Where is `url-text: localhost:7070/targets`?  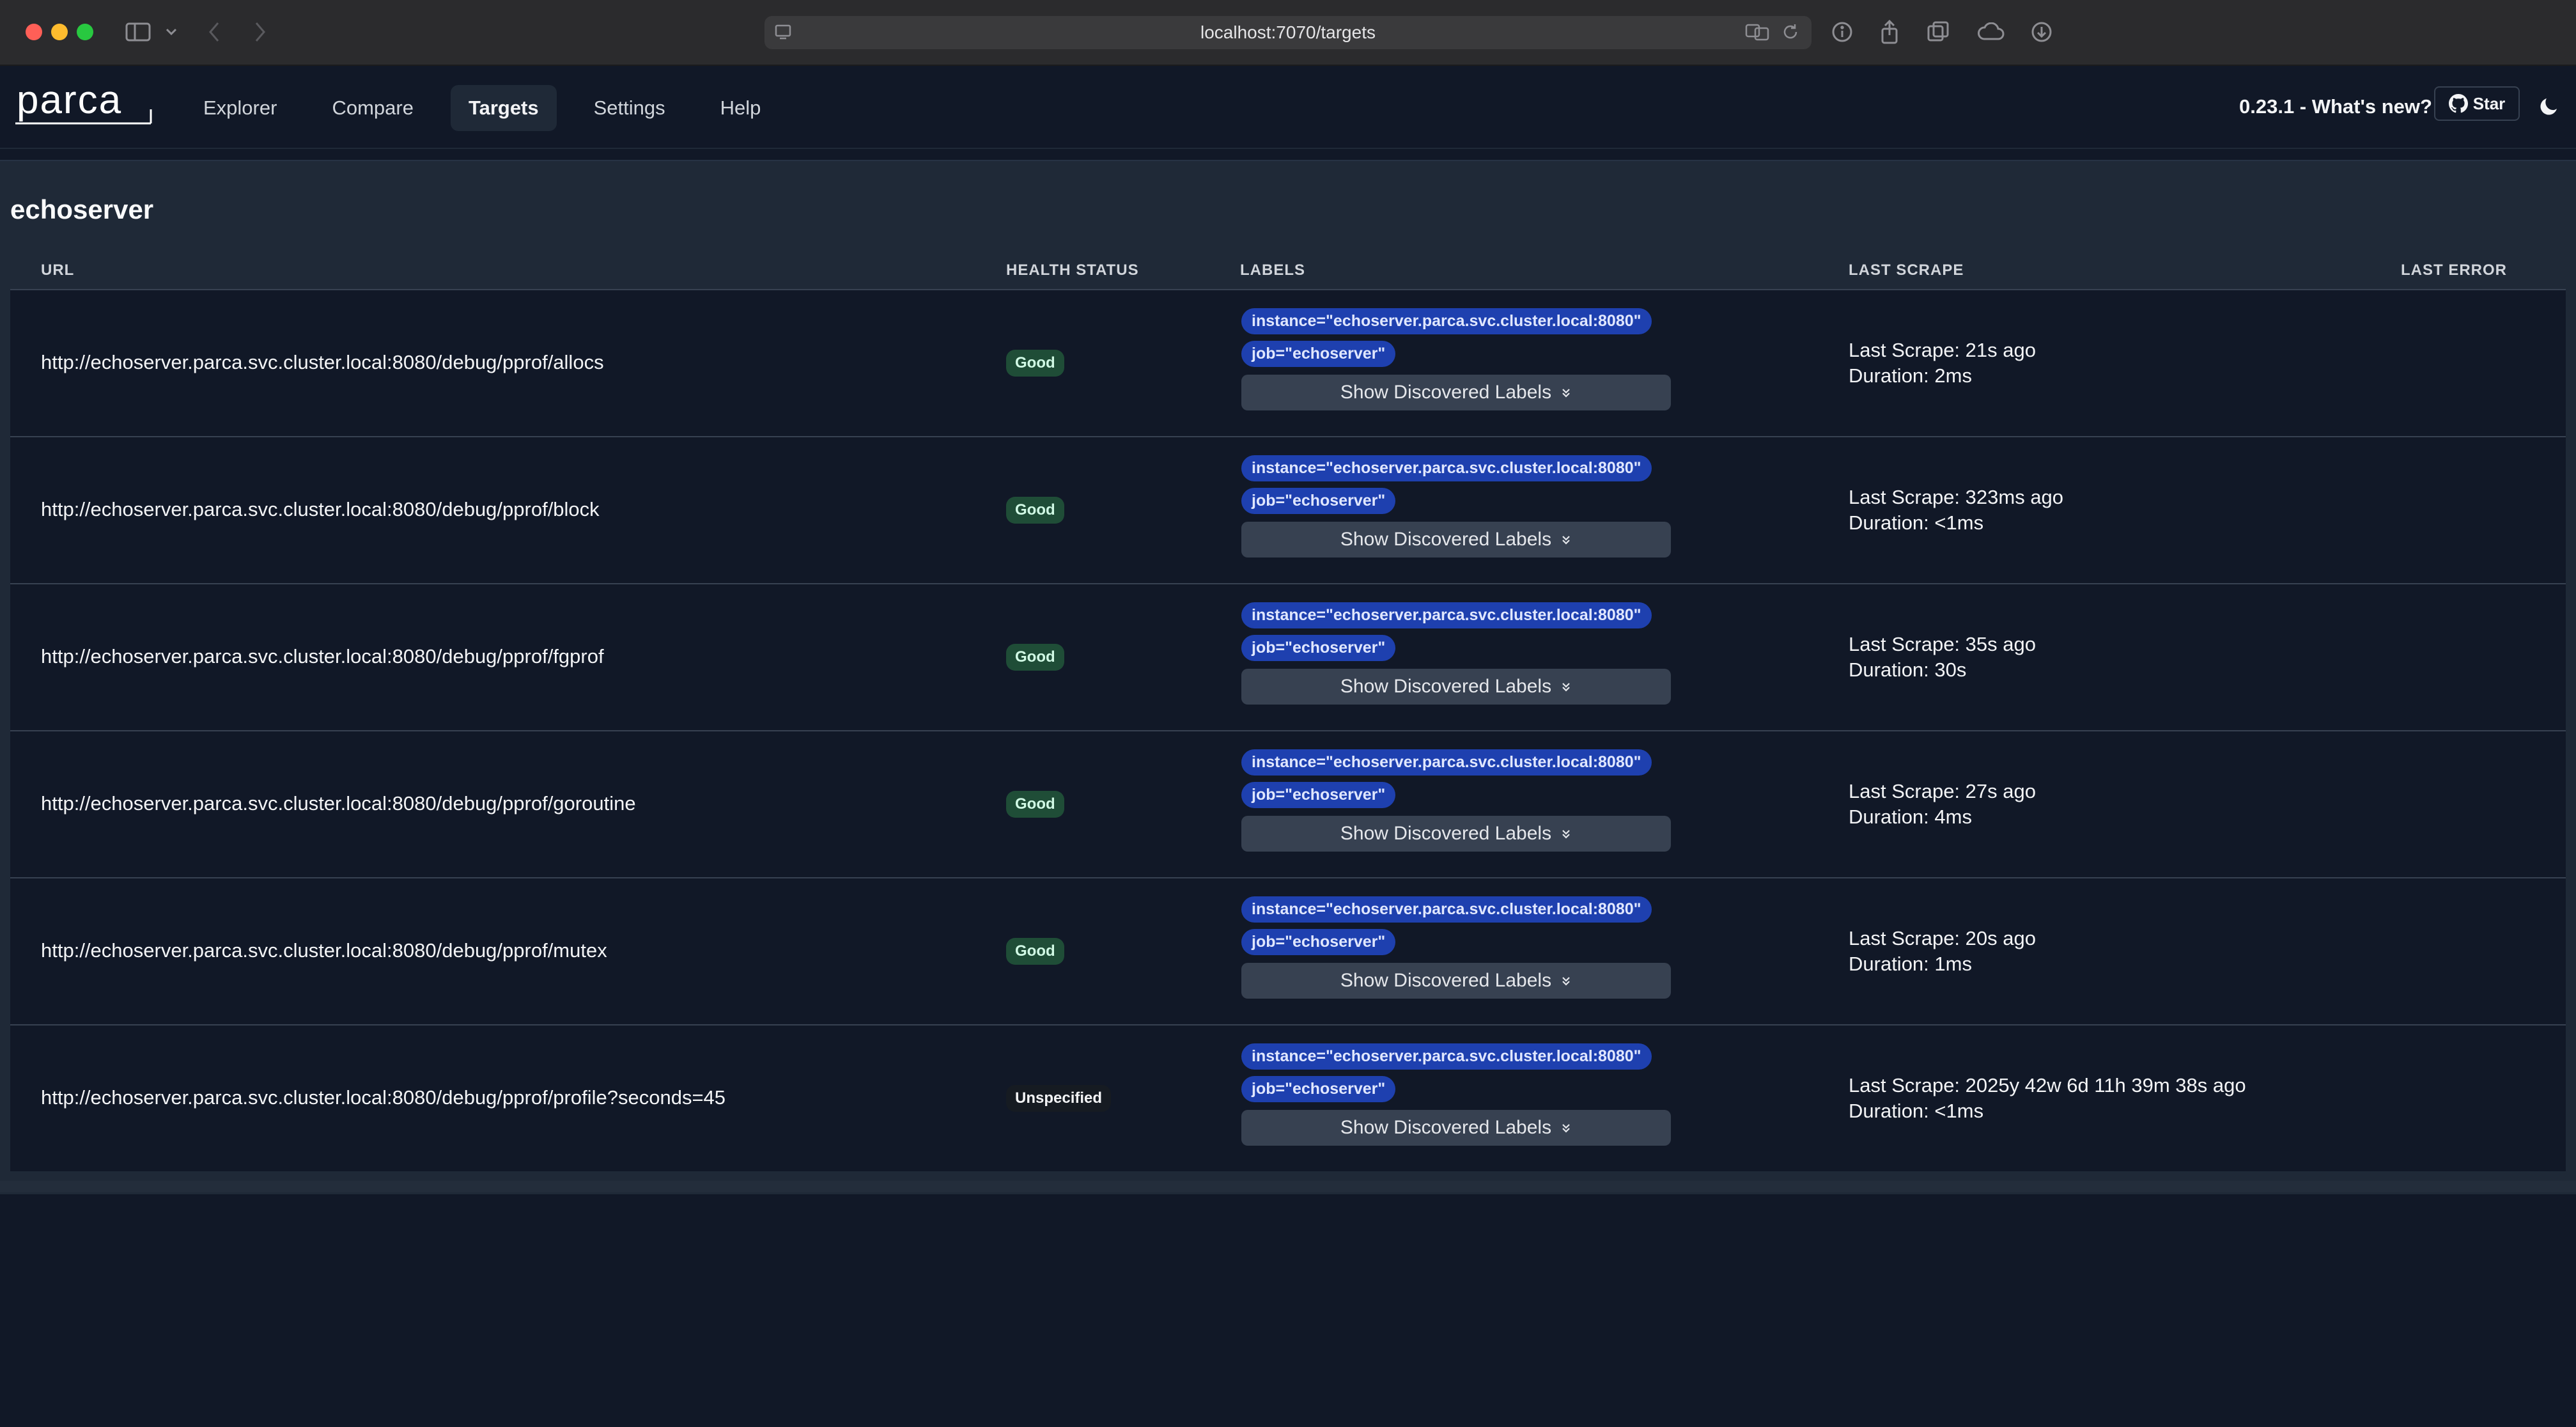
url-text: localhost:7070/targets is located at coordinates (1288, 32).